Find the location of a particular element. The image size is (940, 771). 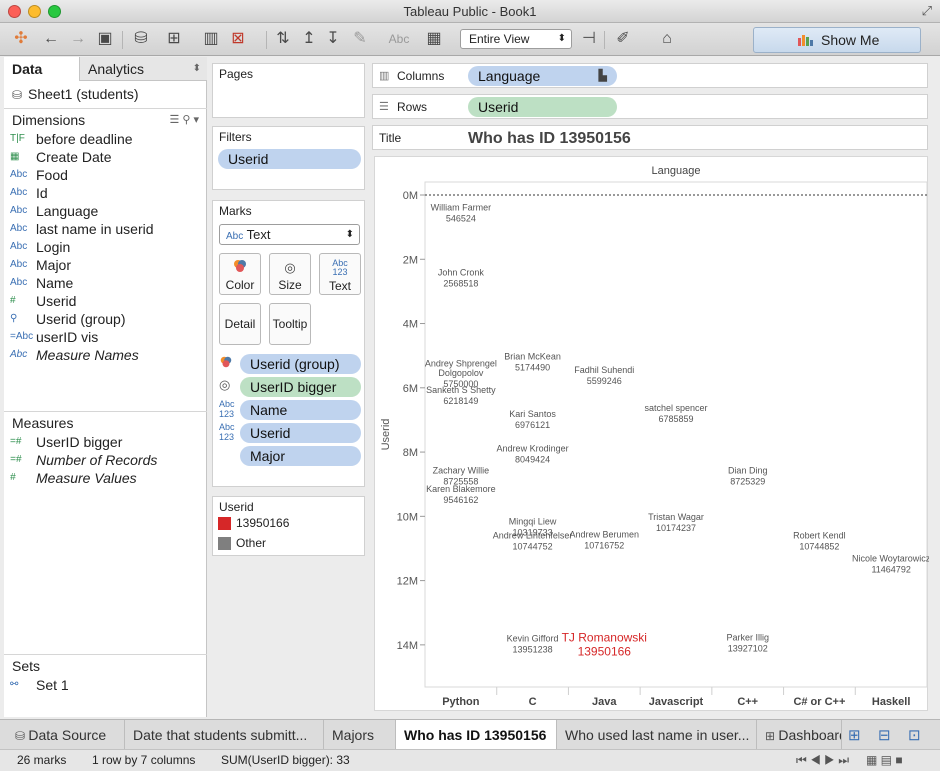

filters-card: Filters Userid is located at coordinates (288, 158).